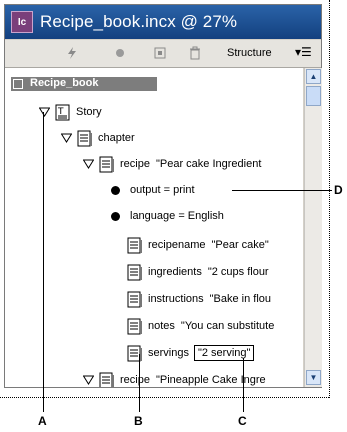 Image resolution: width=347 pixels, height=432 pixels. I want to click on tree-row-recipename: recipename "Pear cake", so click(198, 245).